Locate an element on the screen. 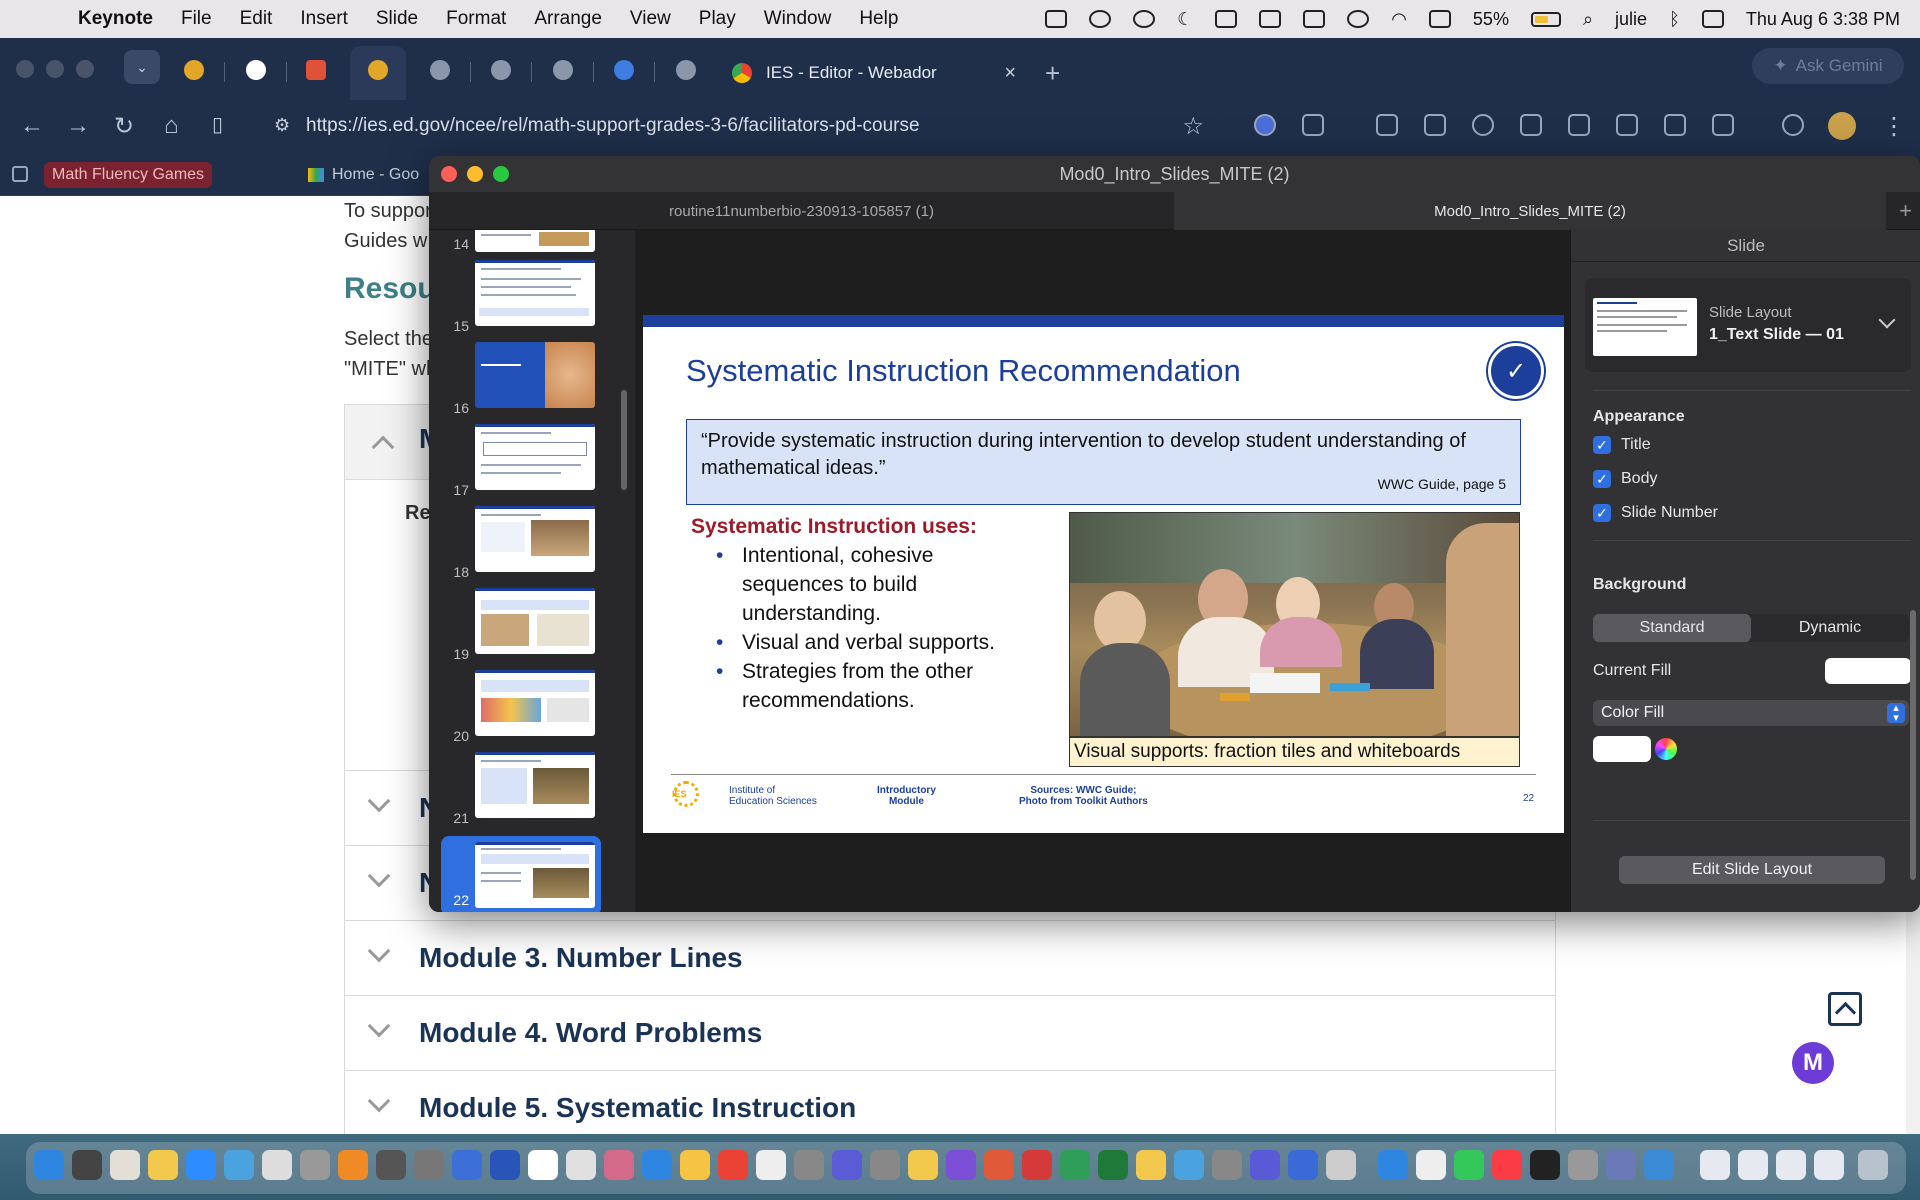 Image resolution: width=1920 pixels, height=1200 pixels. segment-standard: Standard is located at coordinates (1672, 628).